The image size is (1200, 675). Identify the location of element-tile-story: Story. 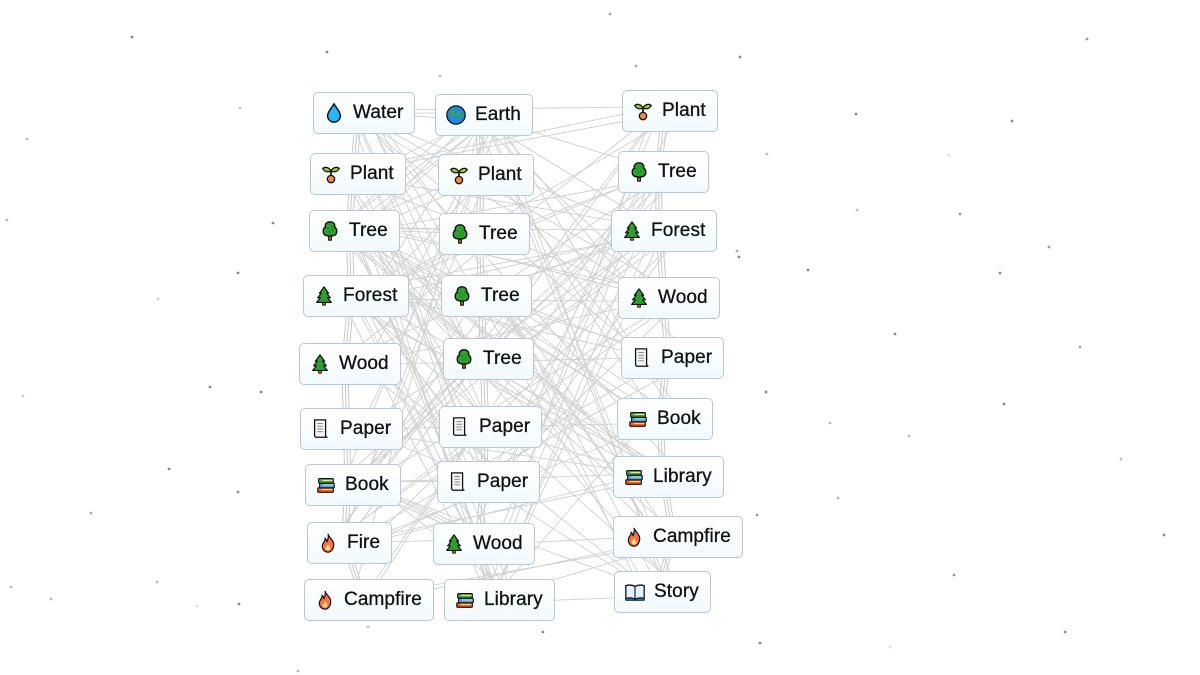
(662, 592).